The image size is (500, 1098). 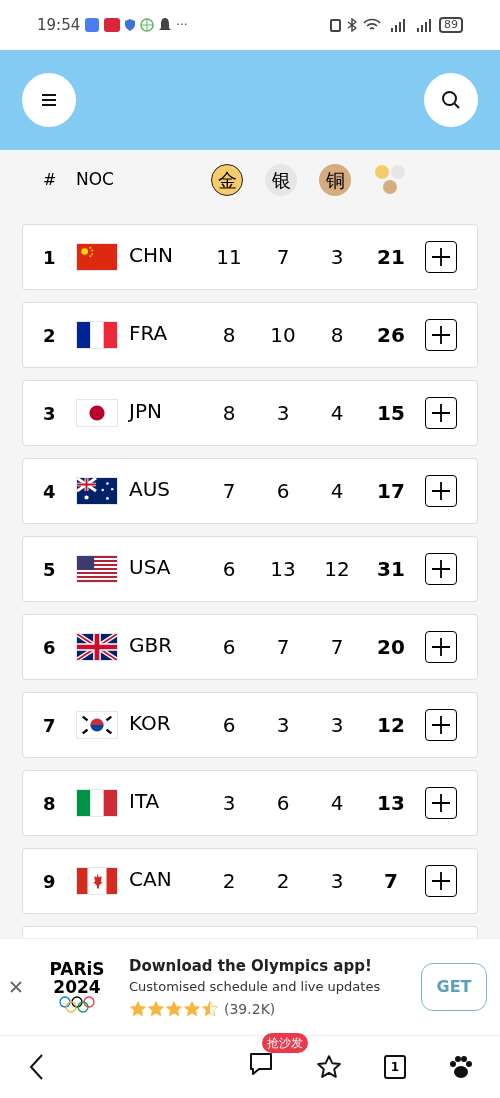 I want to click on second-medal-count: 10, so click(x=283, y=335).